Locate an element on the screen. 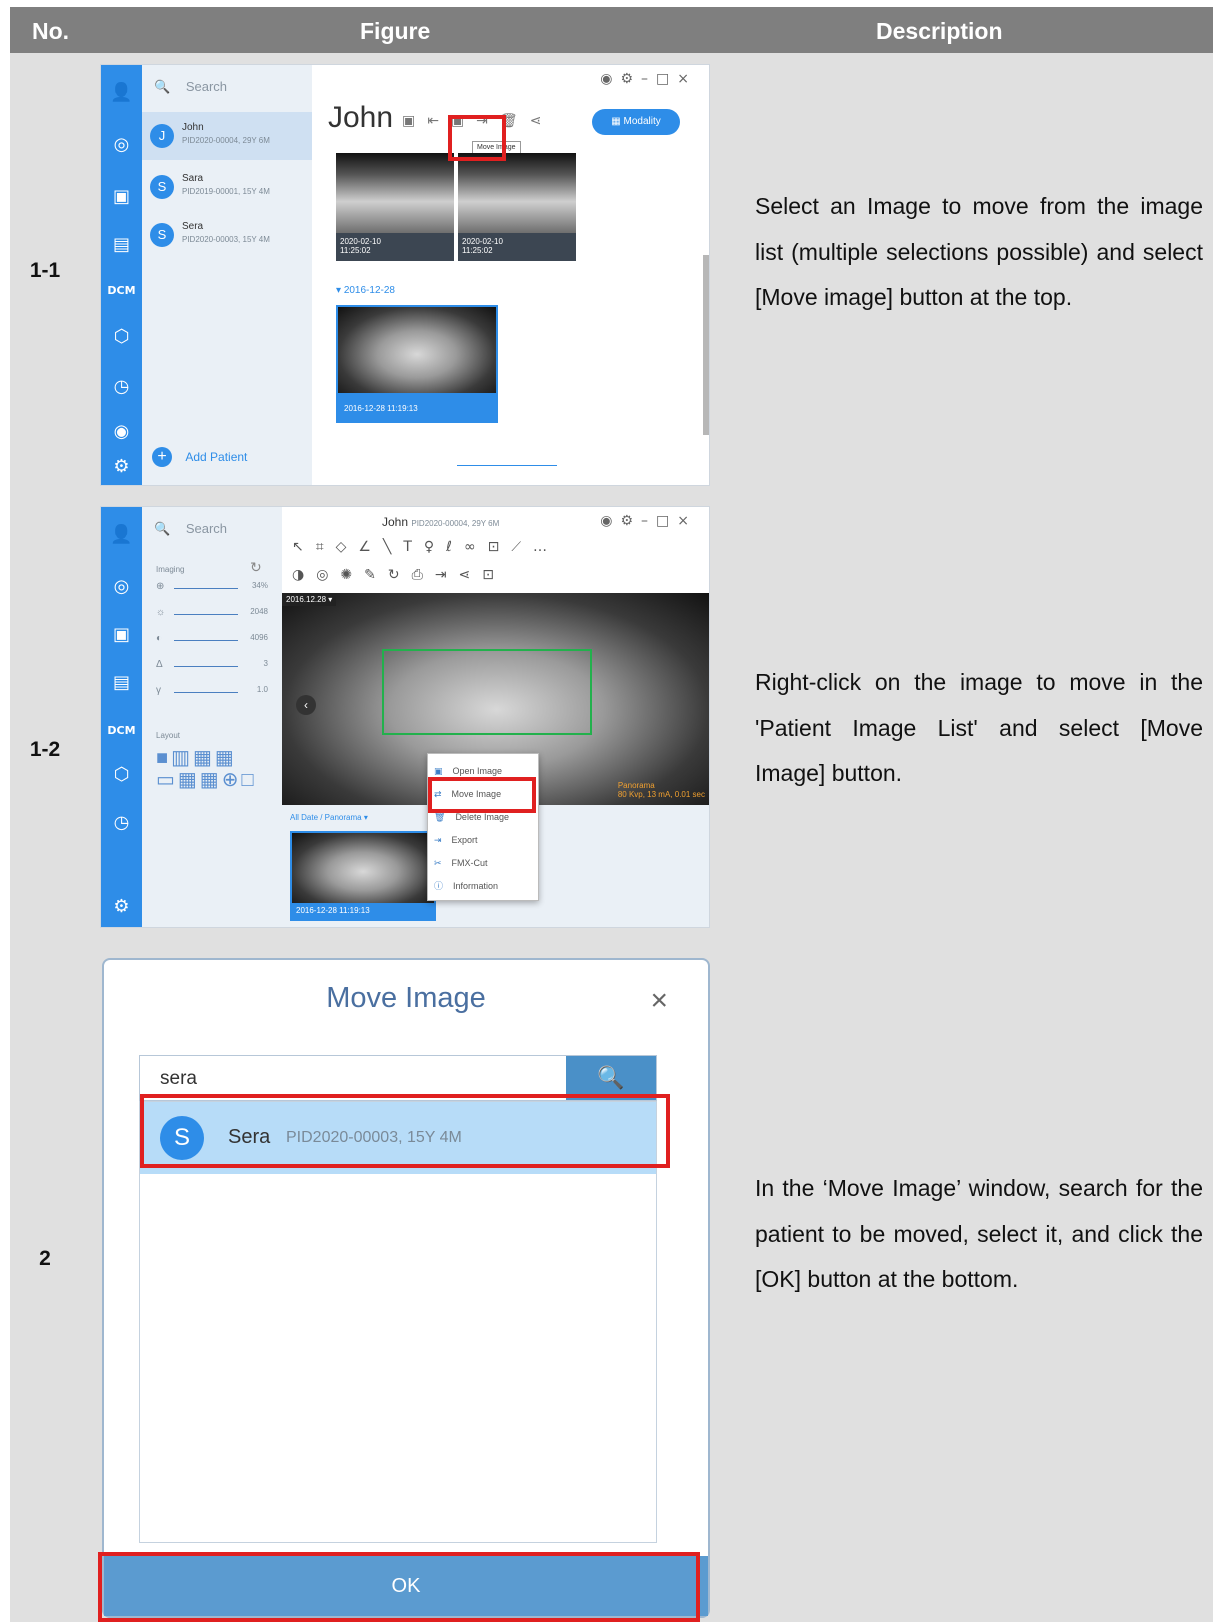 Image resolution: width=1213 pixels, height=1622 pixels. modality-button: ▦ Modality is located at coordinates (636, 122).